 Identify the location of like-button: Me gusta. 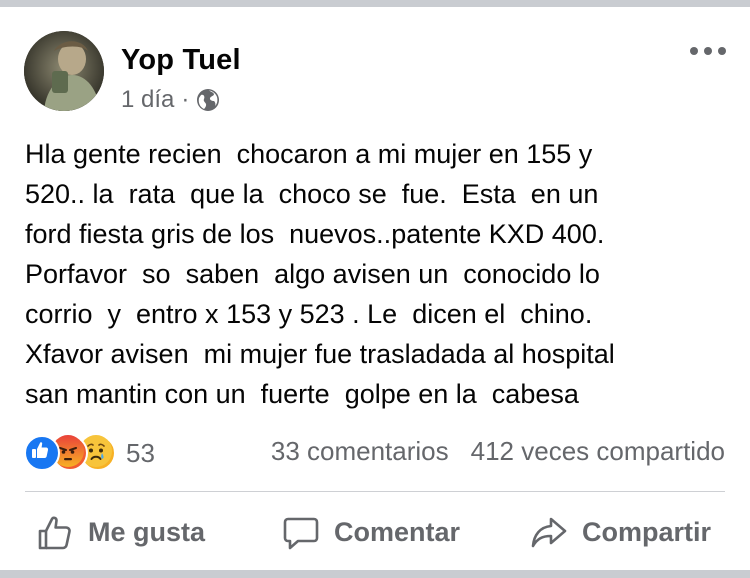
(120, 532).